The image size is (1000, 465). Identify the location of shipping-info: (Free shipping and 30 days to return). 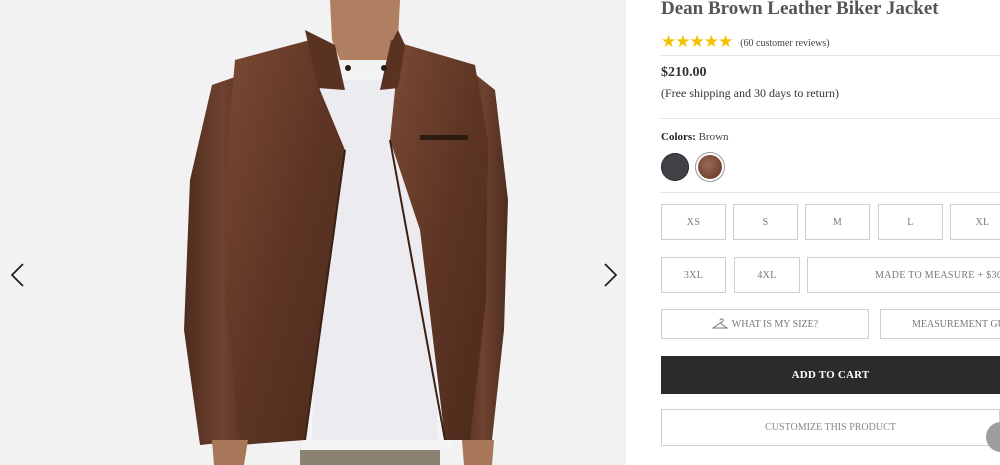
(750, 93).